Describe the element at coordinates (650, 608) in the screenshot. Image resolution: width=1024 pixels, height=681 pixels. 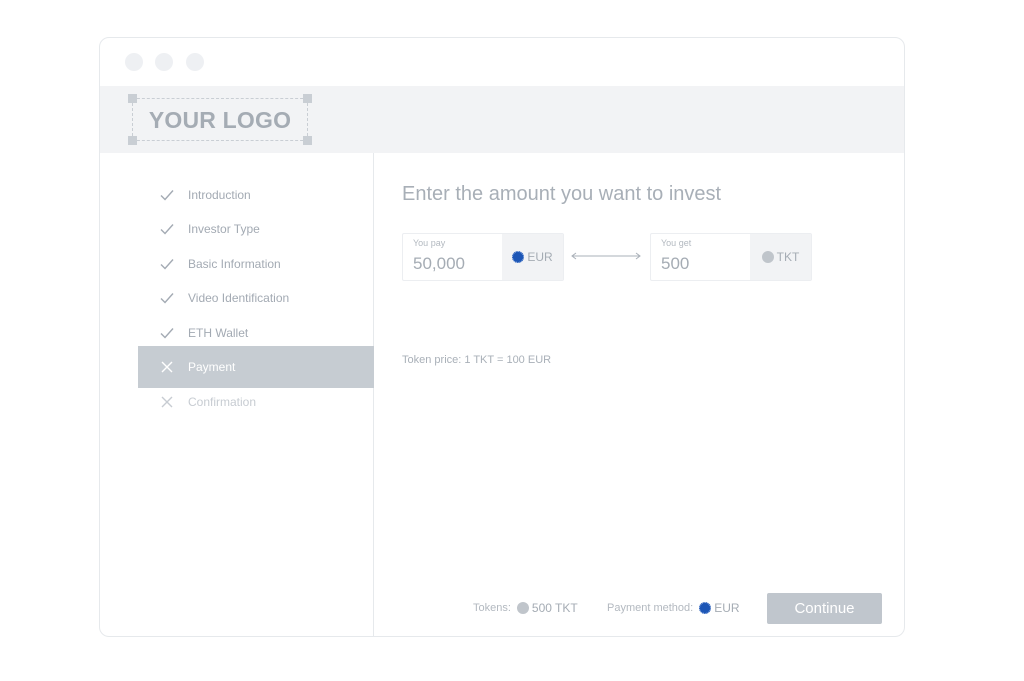
I see `payment-method-label: Payment method:` at that location.